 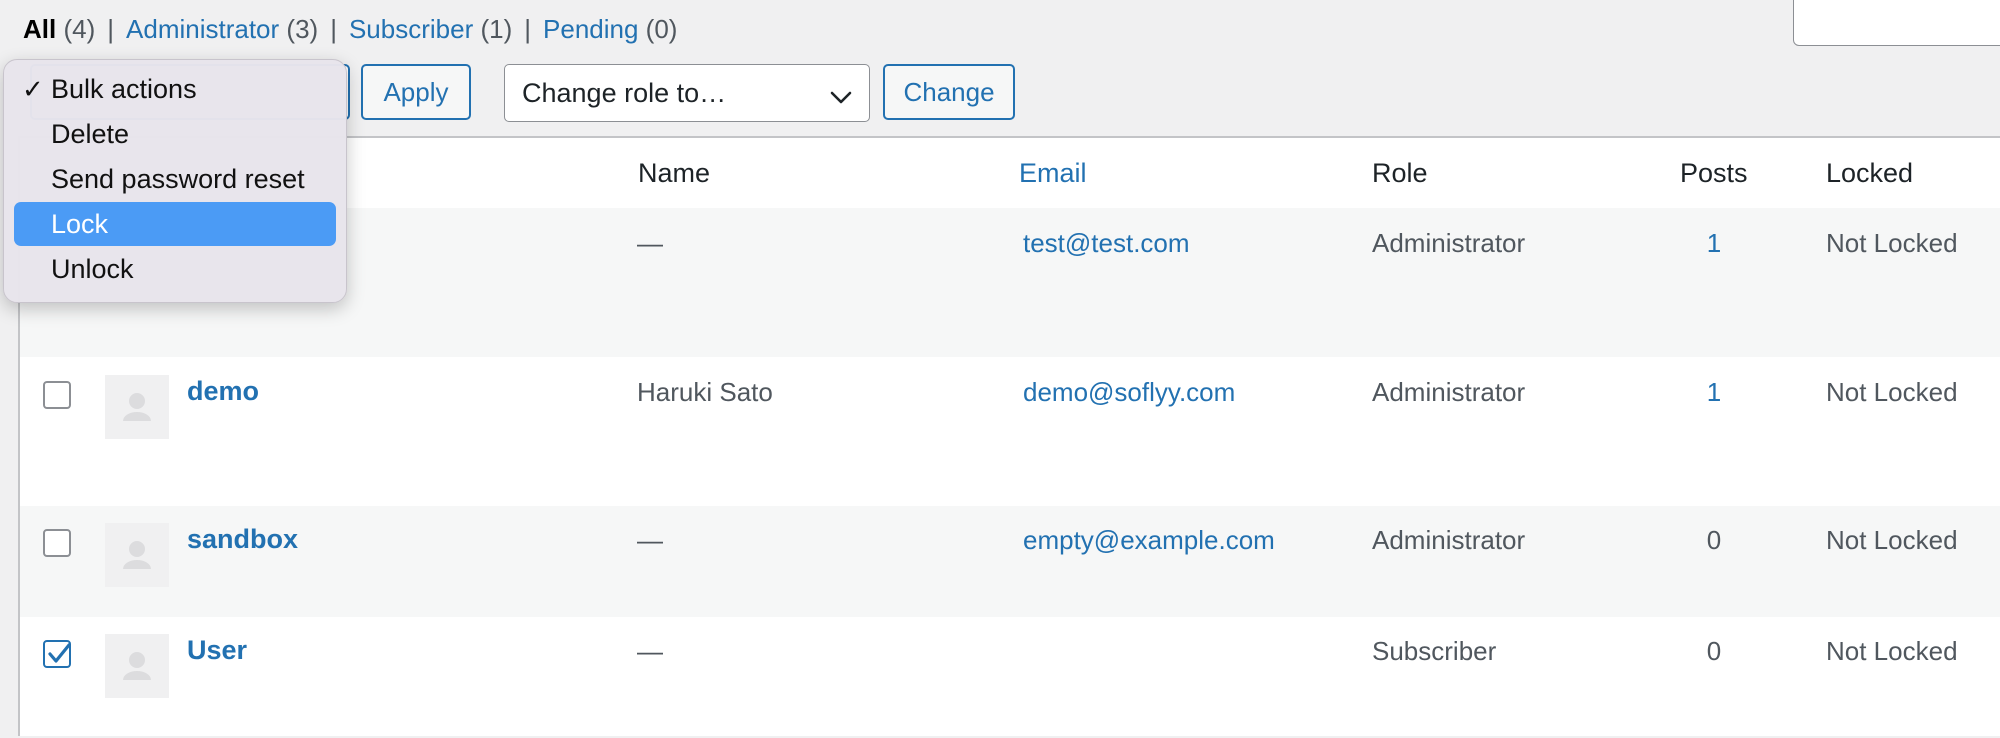 What do you see at coordinates (223, 391) in the screenshot?
I see `user-username-link: demo` at bounding box center [223, 391].